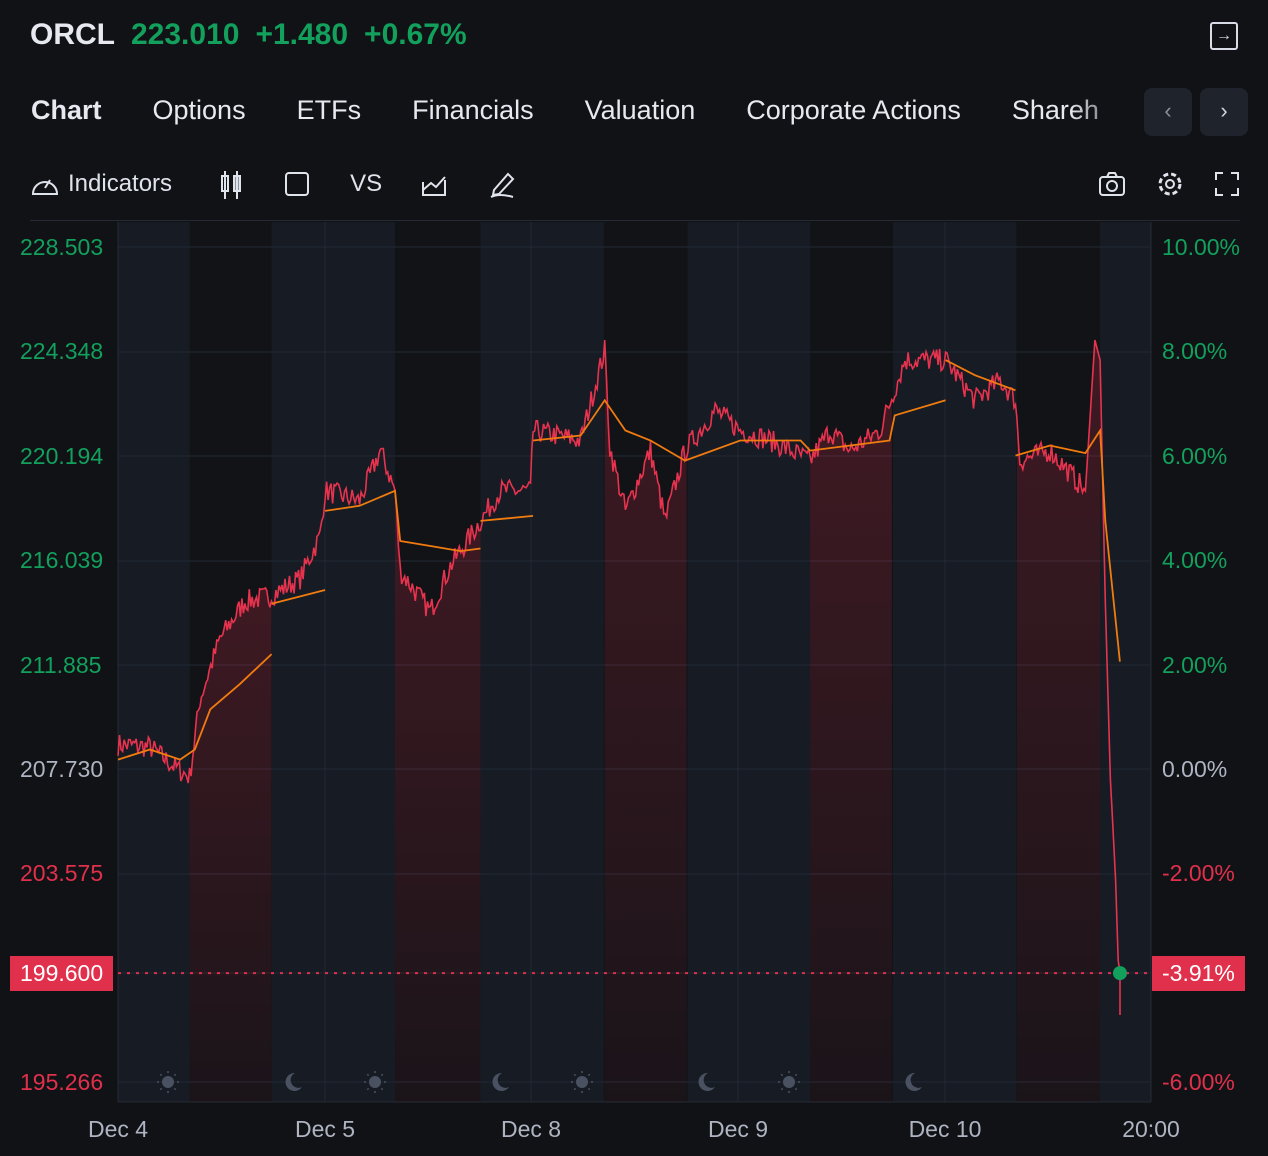 Image resolution: width=1268 pixels, height=1156 pixels. I want to click on y-tick-right: 8.00%, so click(1195, 351).